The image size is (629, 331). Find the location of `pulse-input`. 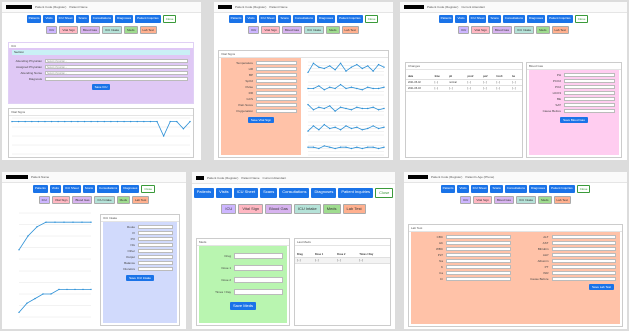

pulse-input is located at coordinates (276, 87).